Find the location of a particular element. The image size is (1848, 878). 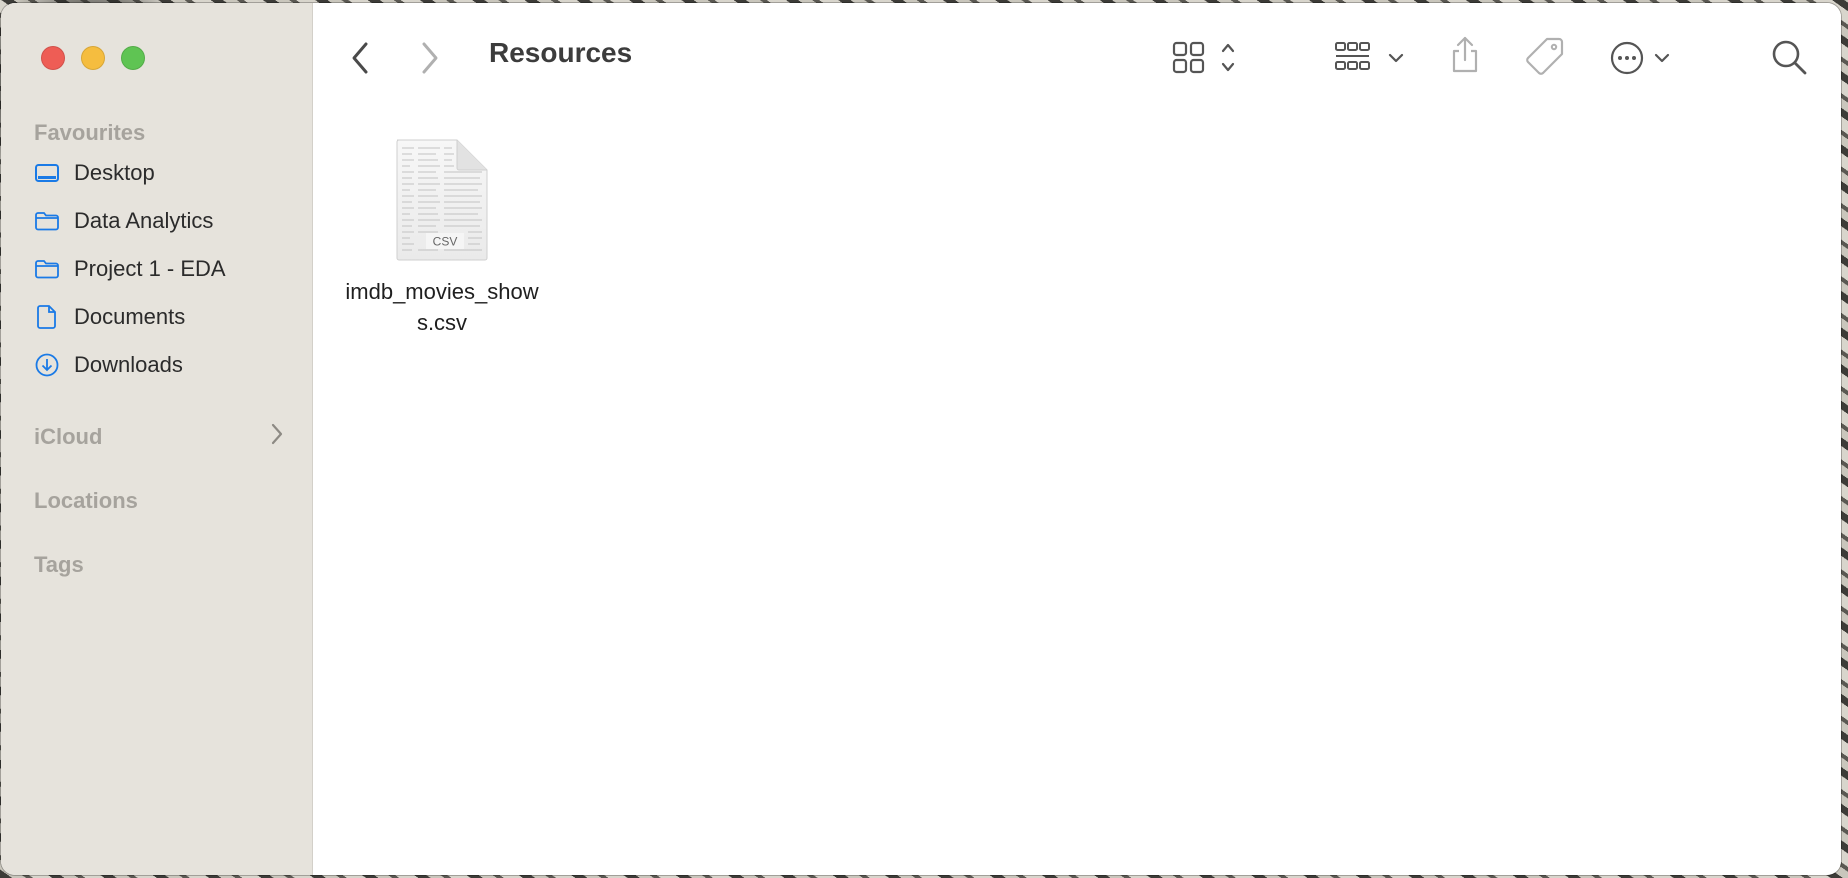

csv-file-icon: CSV is located at coordinates (442, 200).